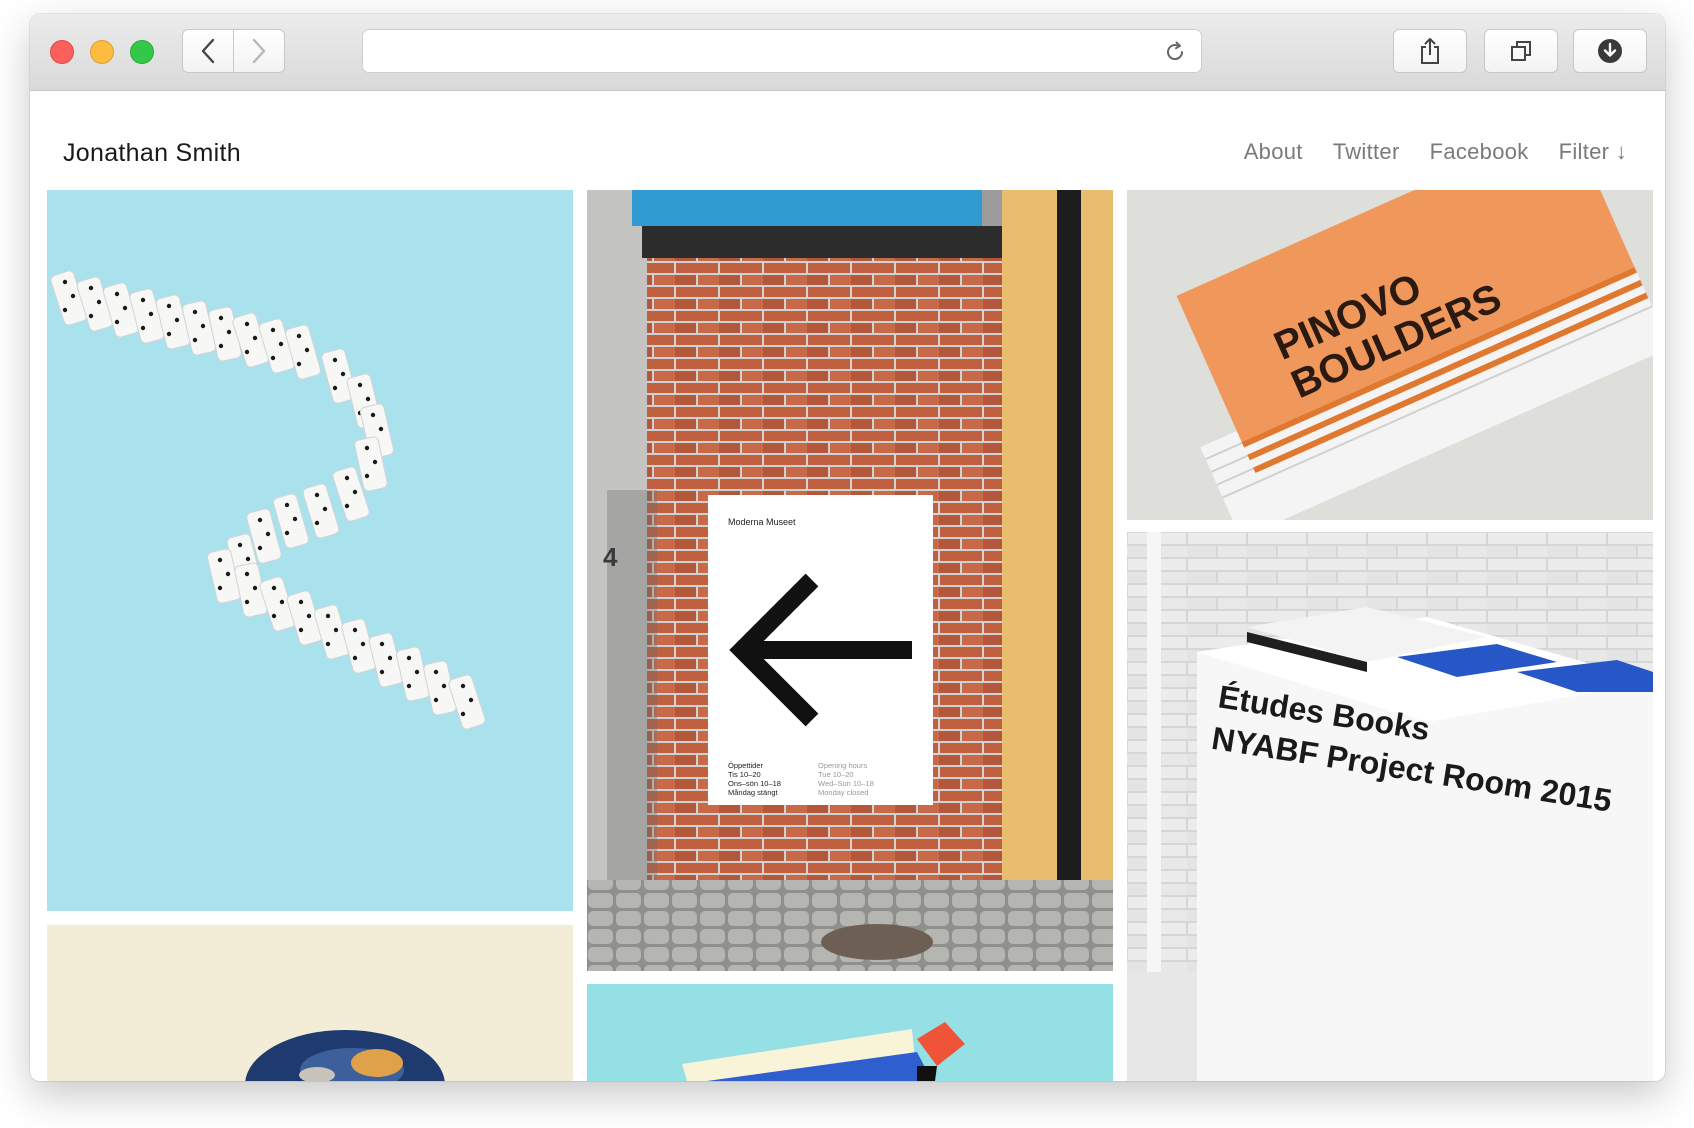  I want to click on hours-en-0: Opening hours, so click(842, 765).